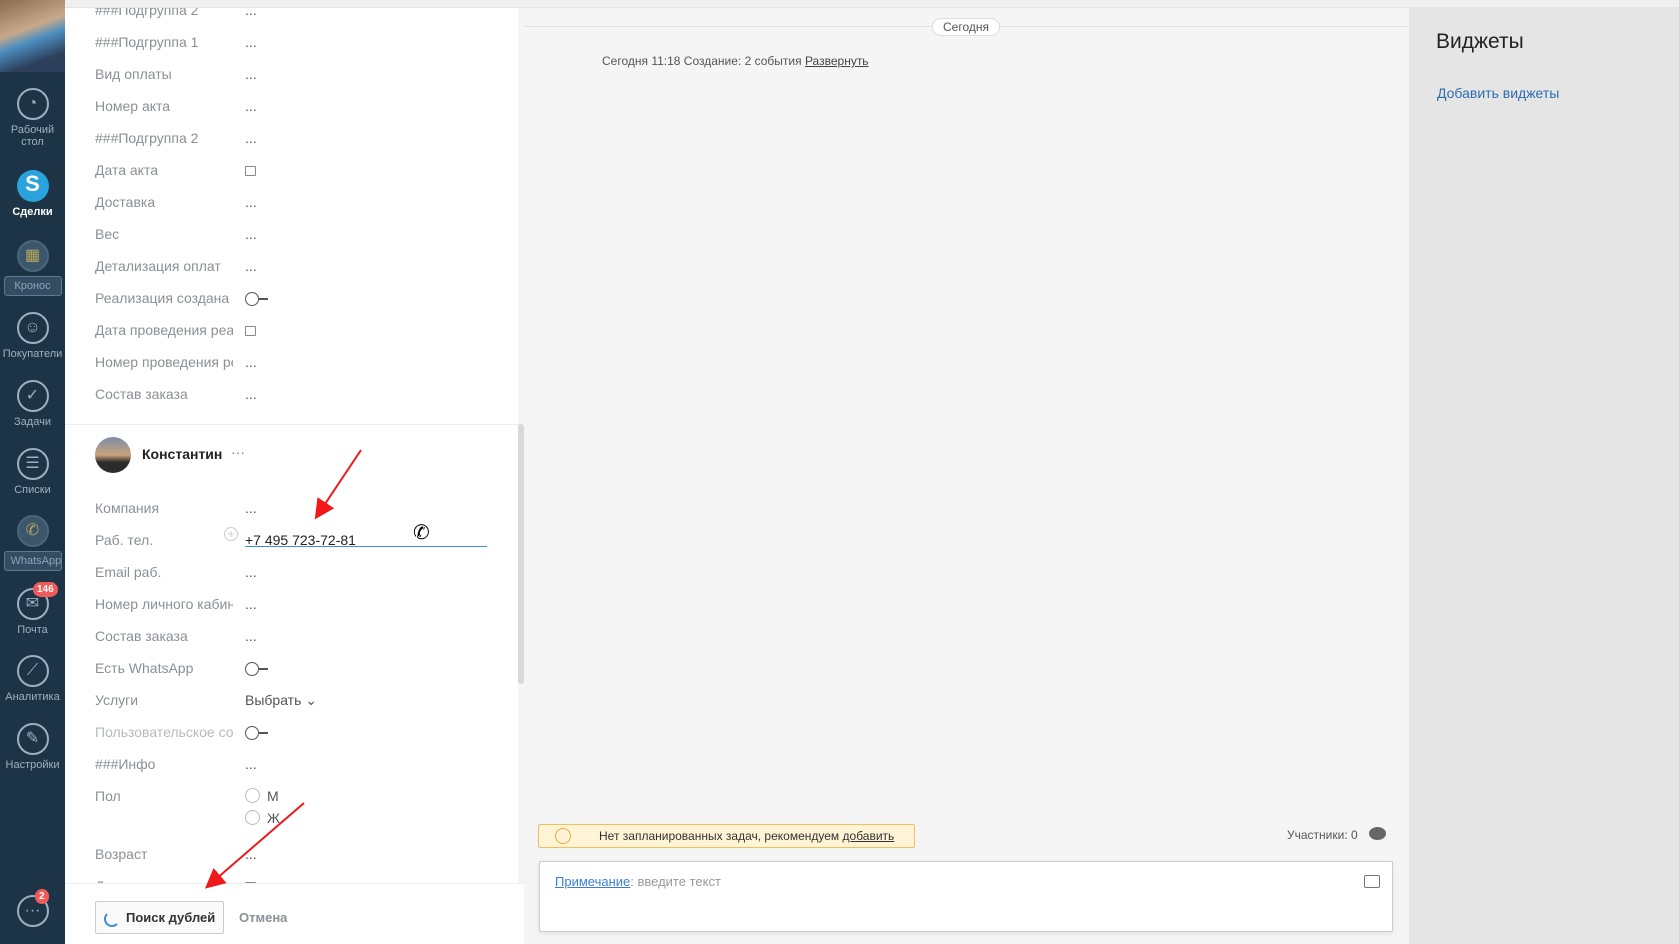 This screenshot has height=944, width=1679. I want to click on arrow-to-dup-button, so click(254, 845).